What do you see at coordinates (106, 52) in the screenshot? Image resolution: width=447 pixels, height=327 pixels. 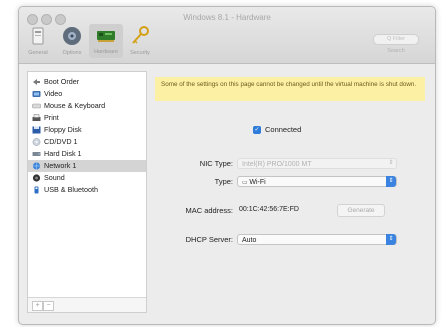 I see `toolbar-hardware-label: Hardware` at bounding box center [106, 52].